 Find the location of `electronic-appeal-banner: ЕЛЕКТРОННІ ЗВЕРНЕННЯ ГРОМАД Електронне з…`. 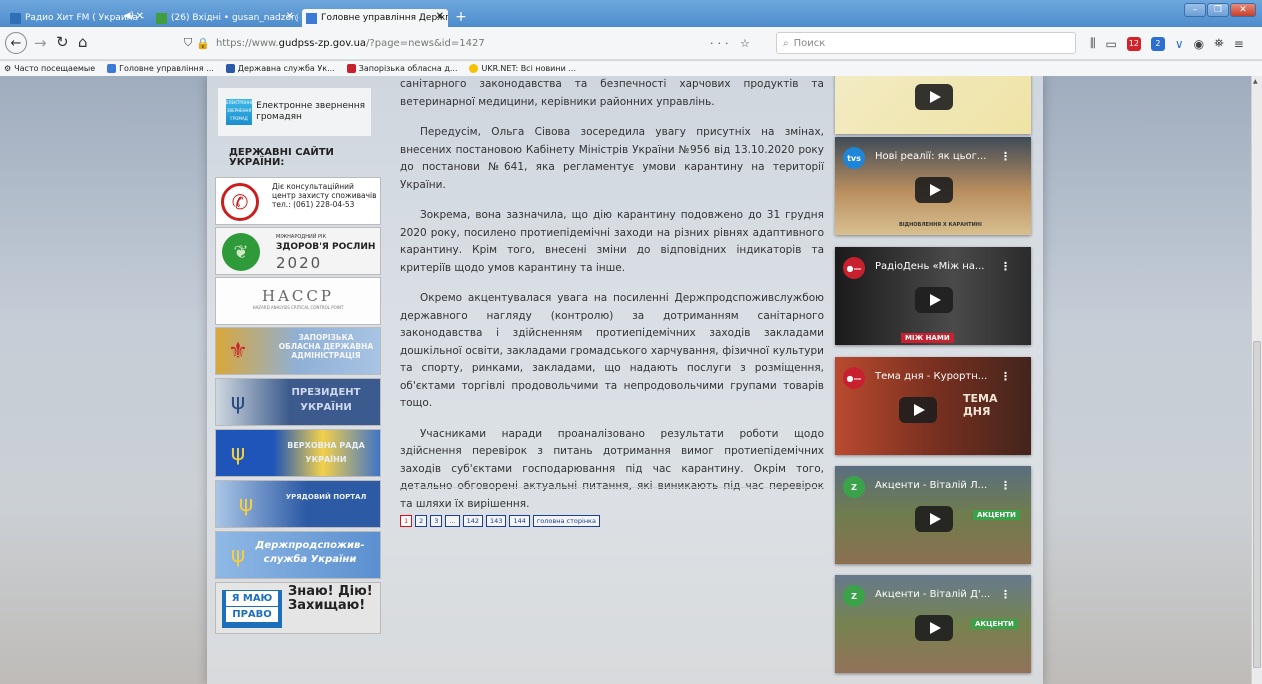

electronic-appeal-banner: ЕЛЕКТРОННІ ЗВЕРНЕННЯ ГРОМАД Електронне з… is located at coordinates (294, 112).